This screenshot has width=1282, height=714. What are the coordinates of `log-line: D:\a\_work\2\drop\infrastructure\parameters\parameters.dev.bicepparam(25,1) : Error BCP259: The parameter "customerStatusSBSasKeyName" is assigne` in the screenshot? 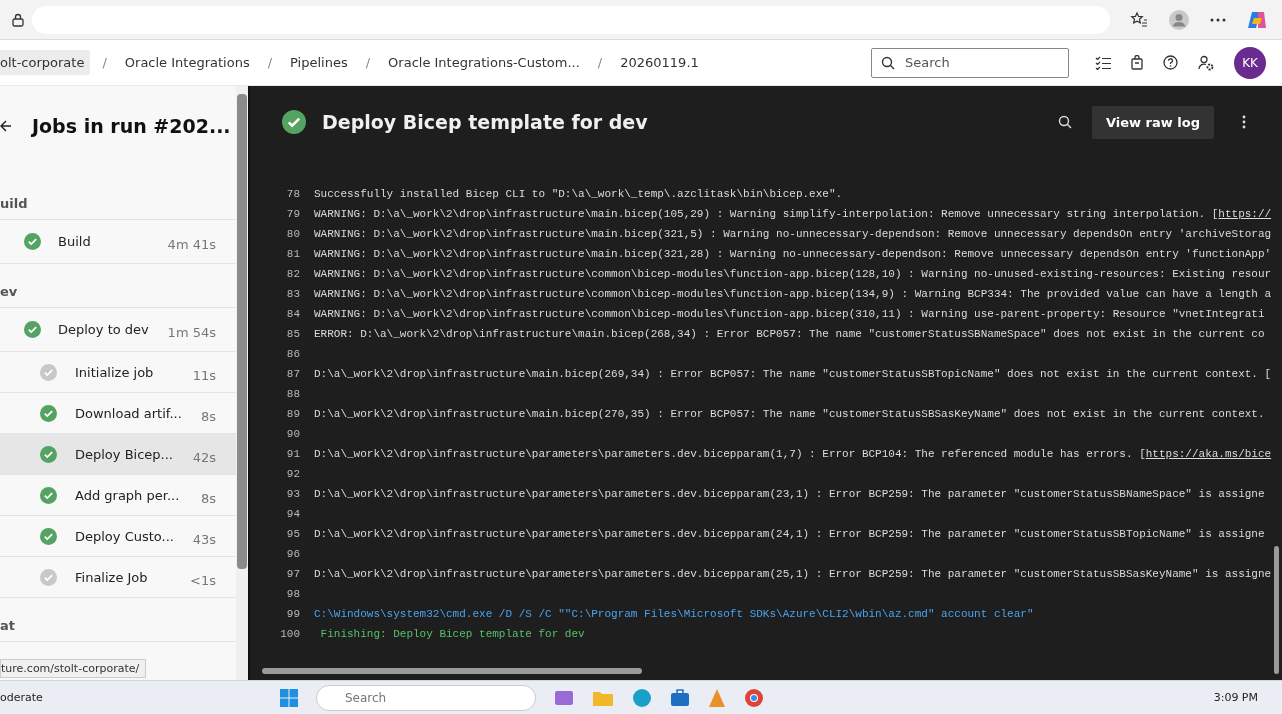 It's located at (793, 574).